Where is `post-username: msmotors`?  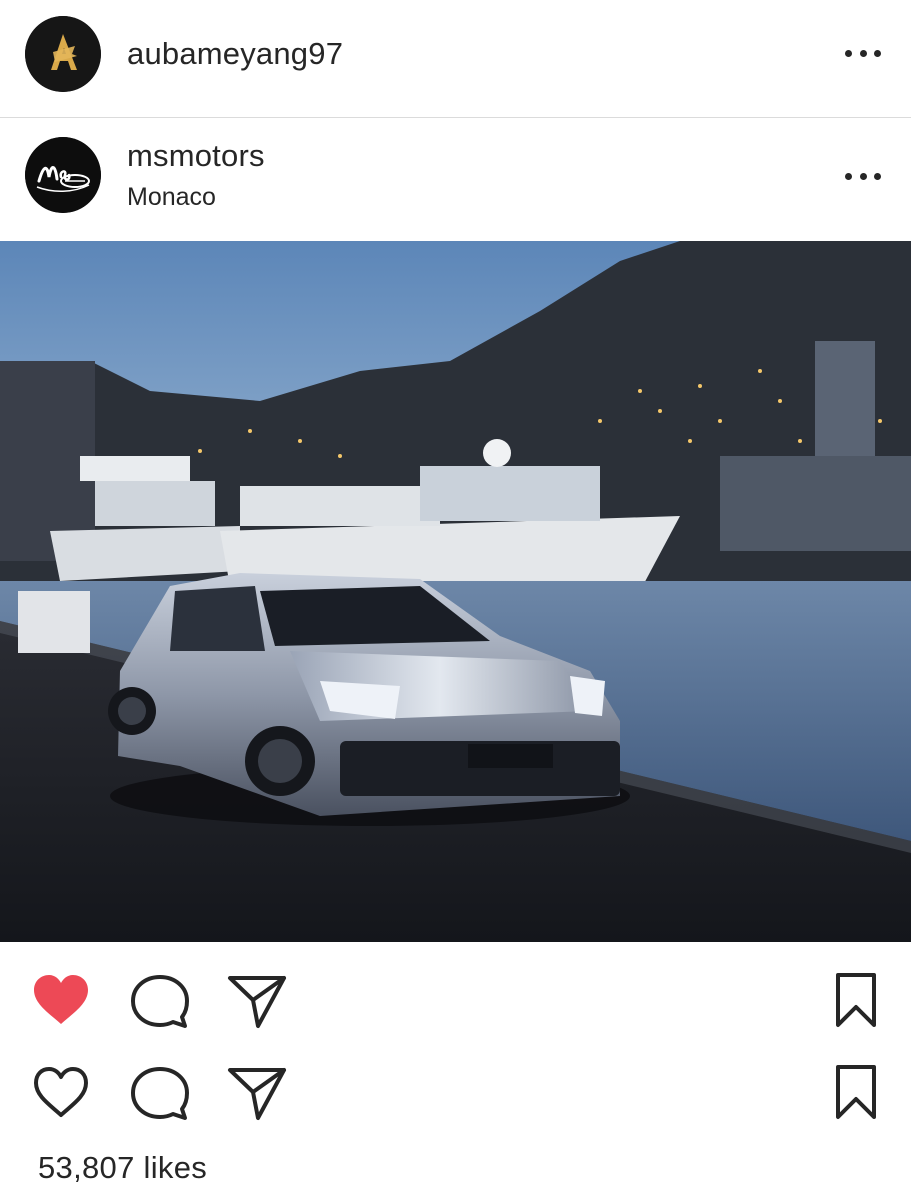 post-username: msmotors is located at coordinates (196, 156).